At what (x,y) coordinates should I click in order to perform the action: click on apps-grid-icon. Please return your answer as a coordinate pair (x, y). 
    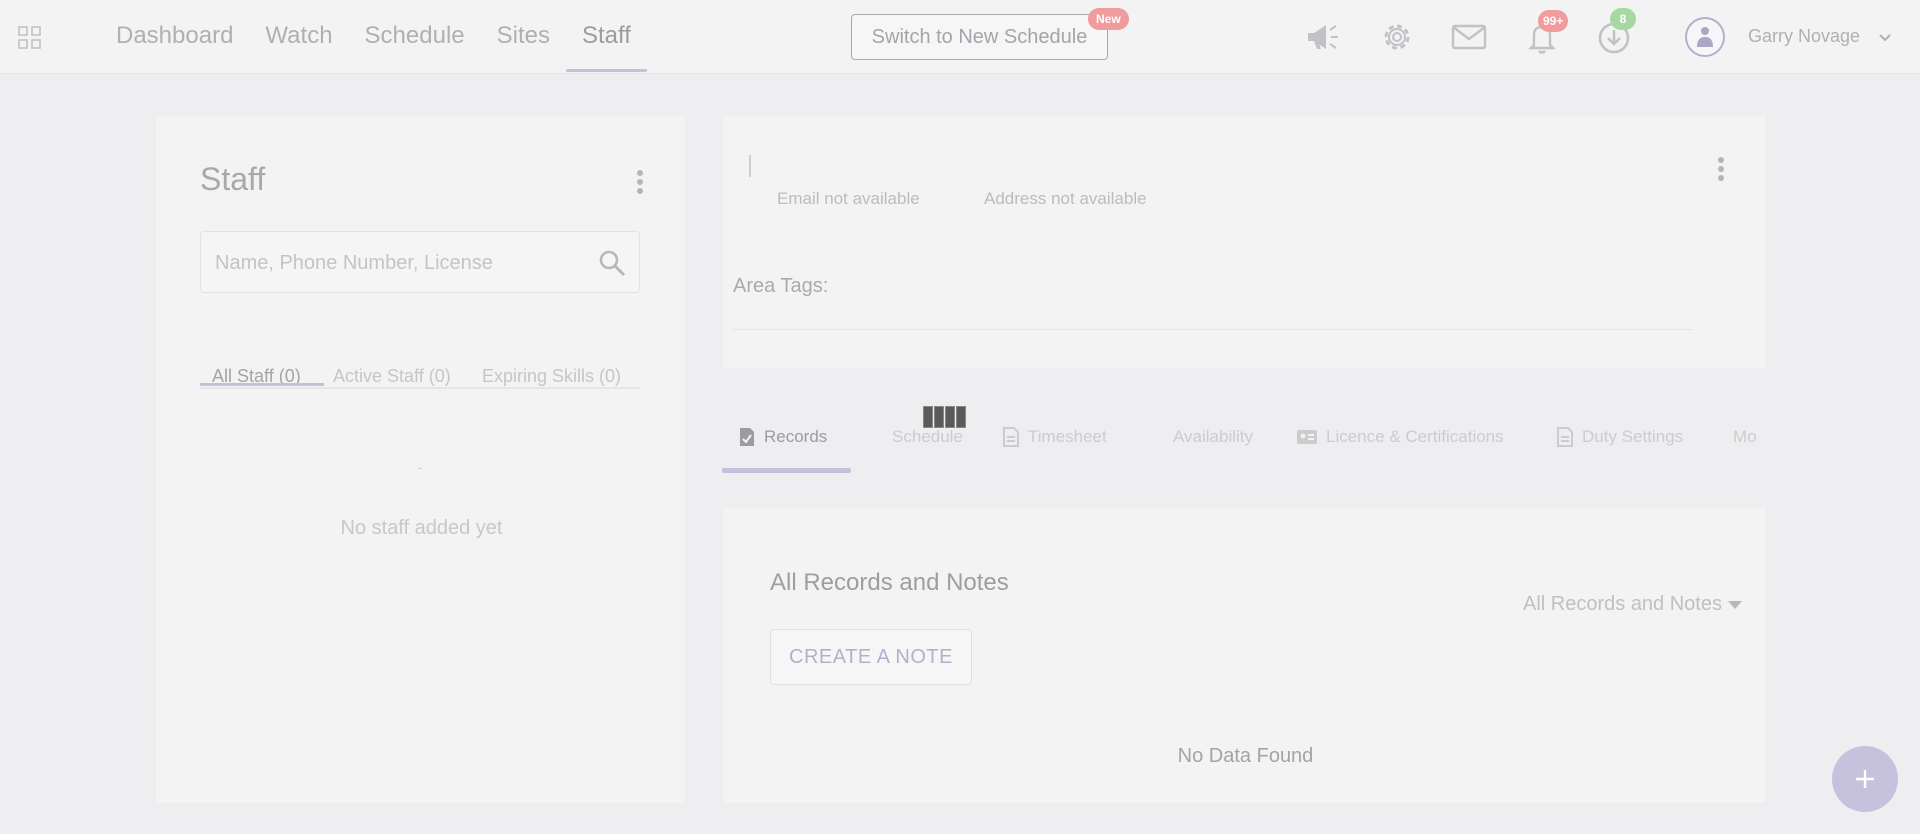
    Looking at the image, I should click on (30, 38).